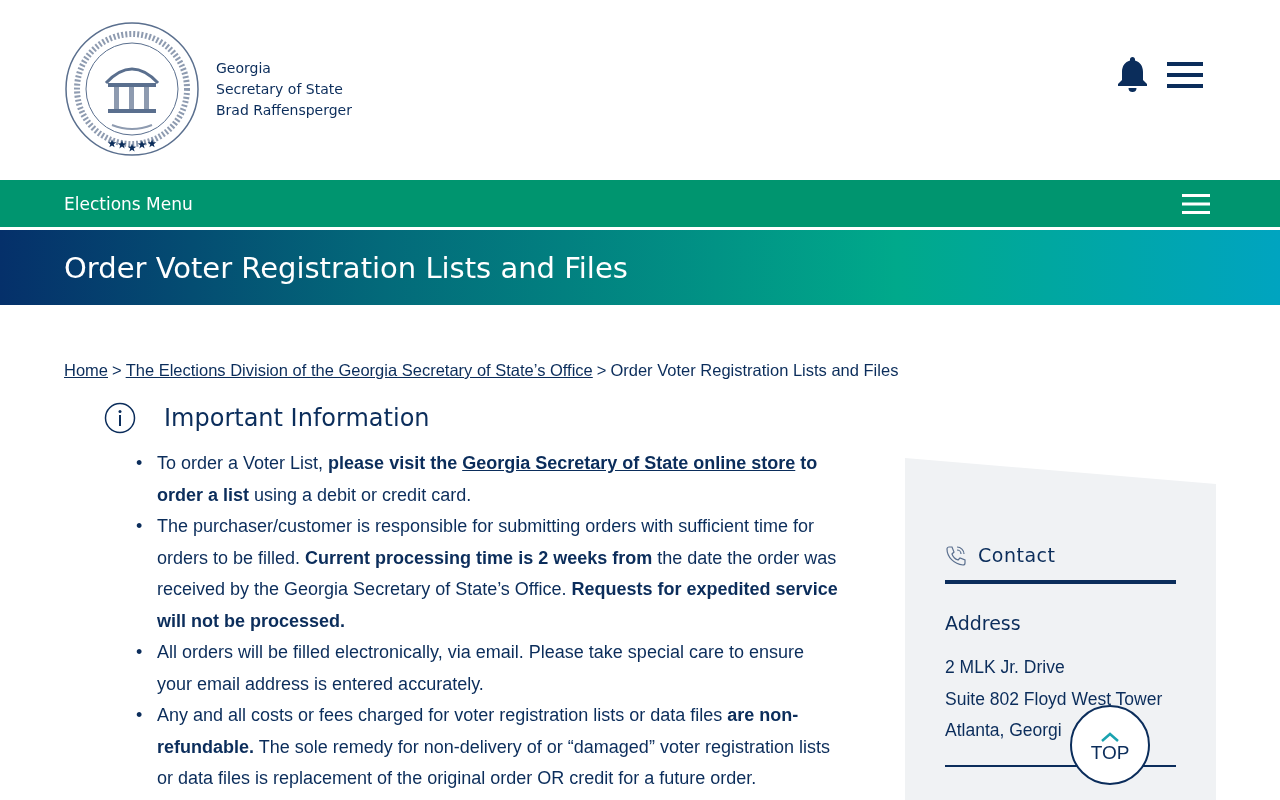  What do you see at coordinates (1132, 75) in the screenshot?
I see `bell-icon` at bounding box center [1132, 75].